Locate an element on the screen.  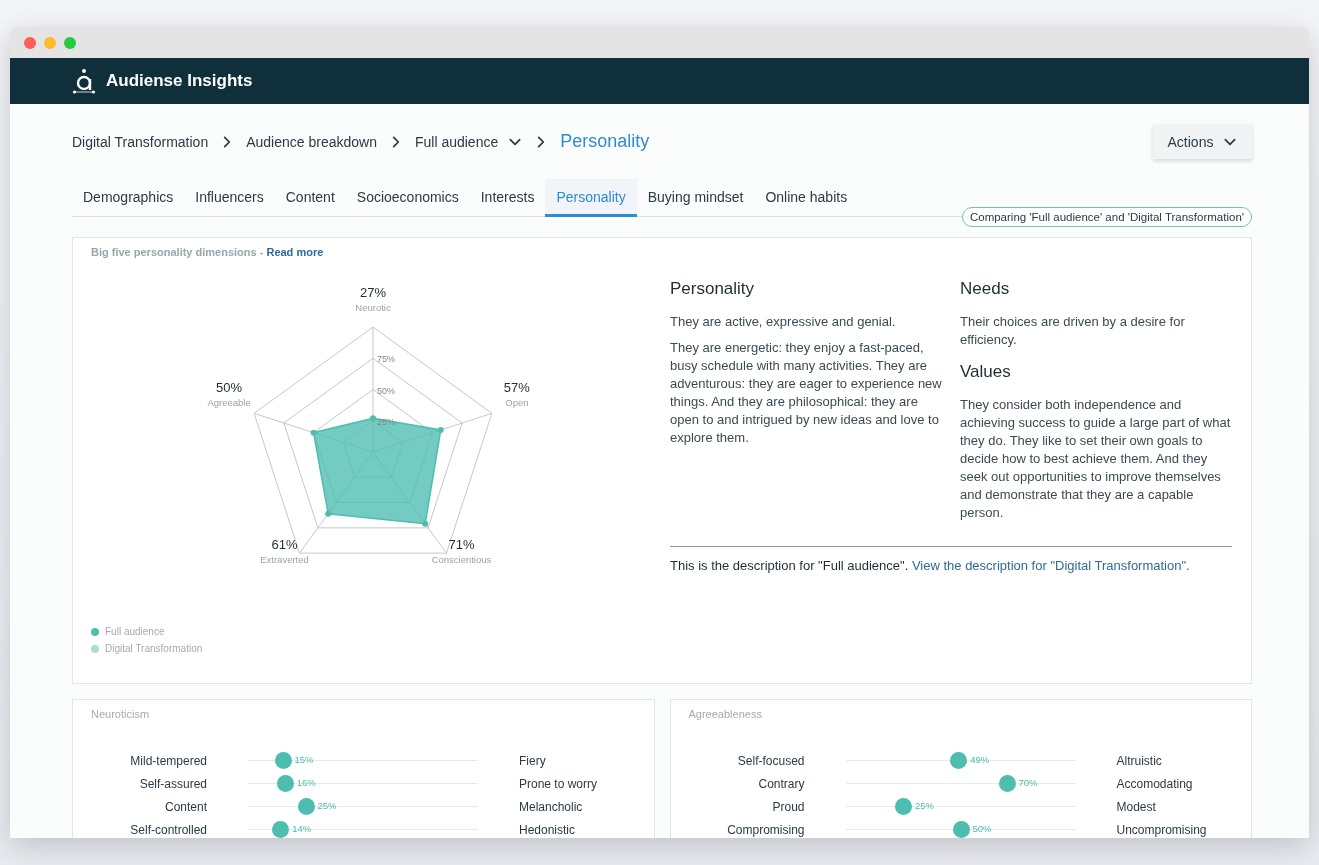
slider-reading: 15% is located at coordinates (304, 759).